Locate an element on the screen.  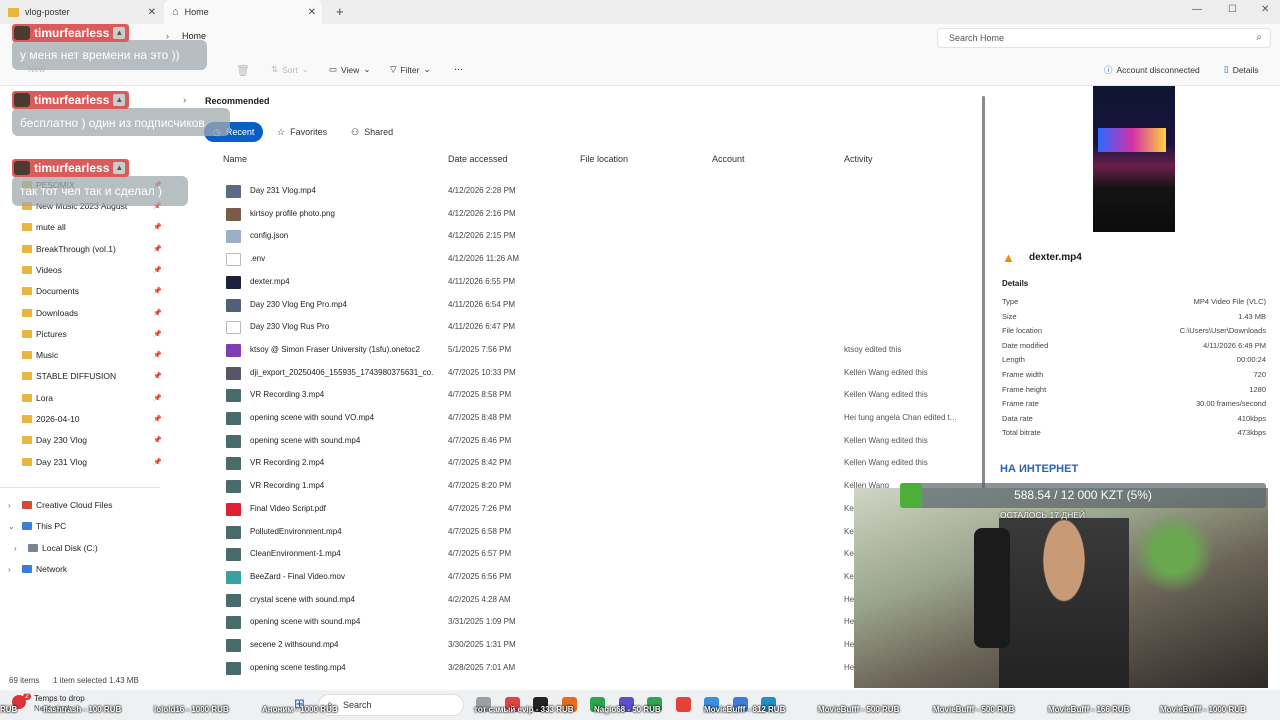
nav-local-disk: › Local Disk (C:) is located at coordinates (92, 548).